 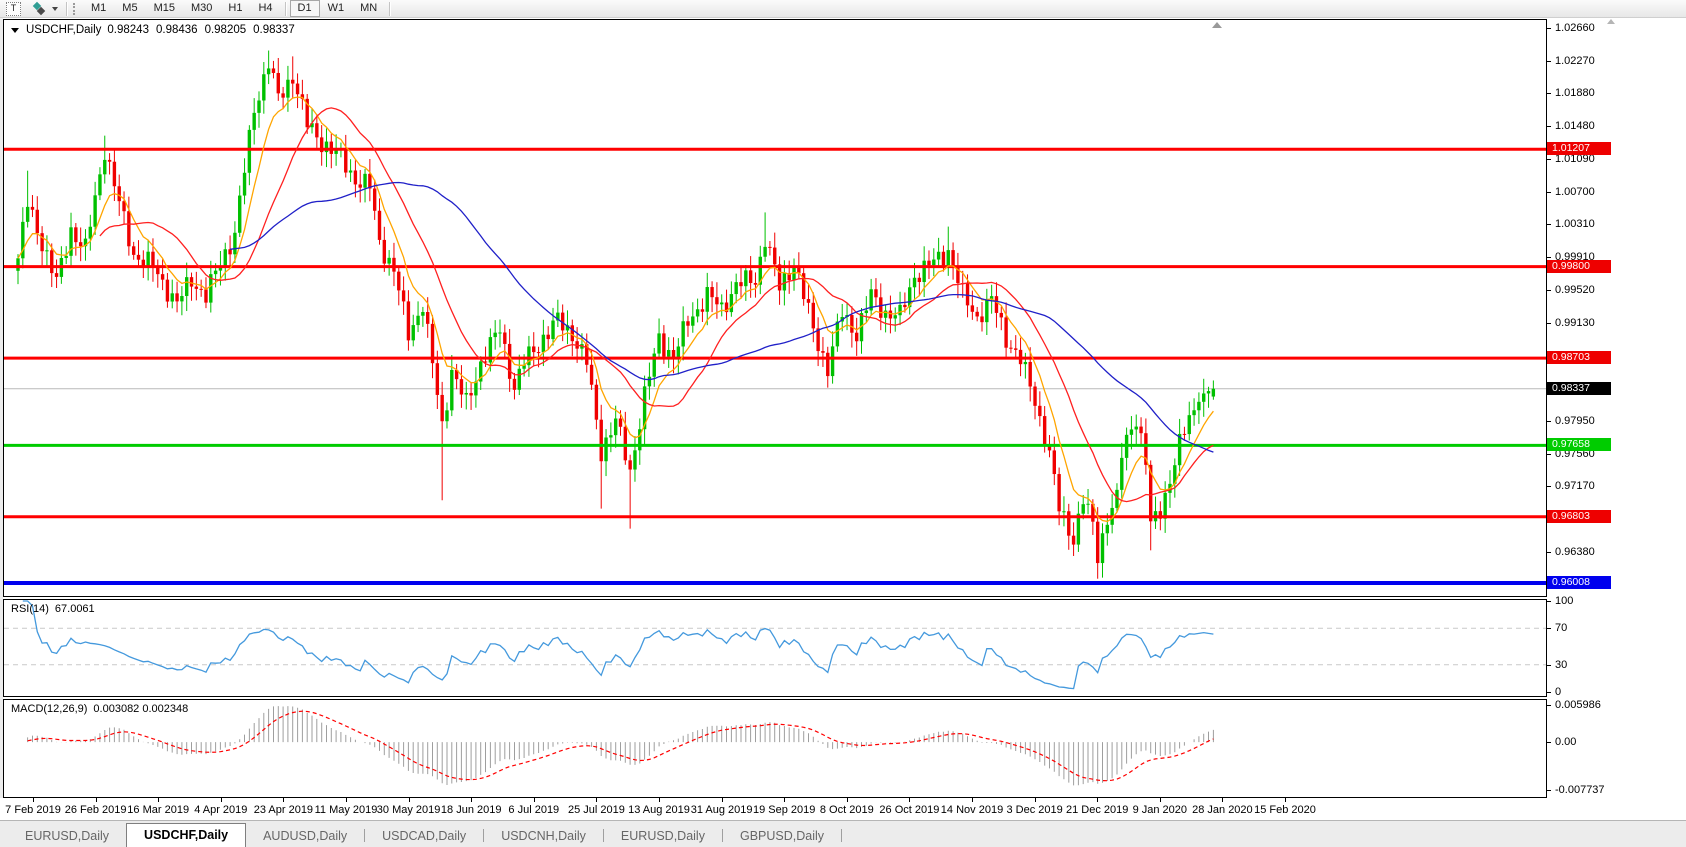 I want to click on tab-usdchf-daily: USDCHF,Daily, so click(x=186, y=835).